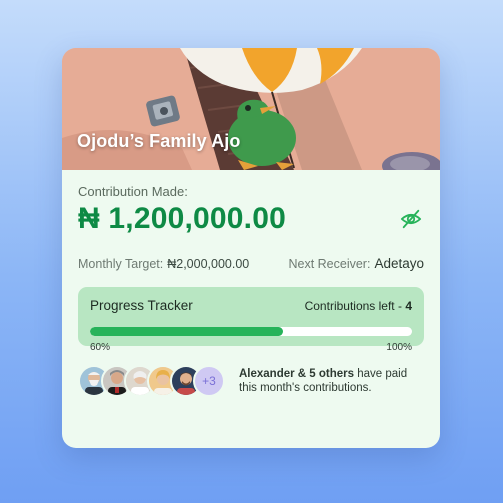 The width and height of the screenshot is (503, 503). I want to click on eye-off-icon, so click(411, 219).